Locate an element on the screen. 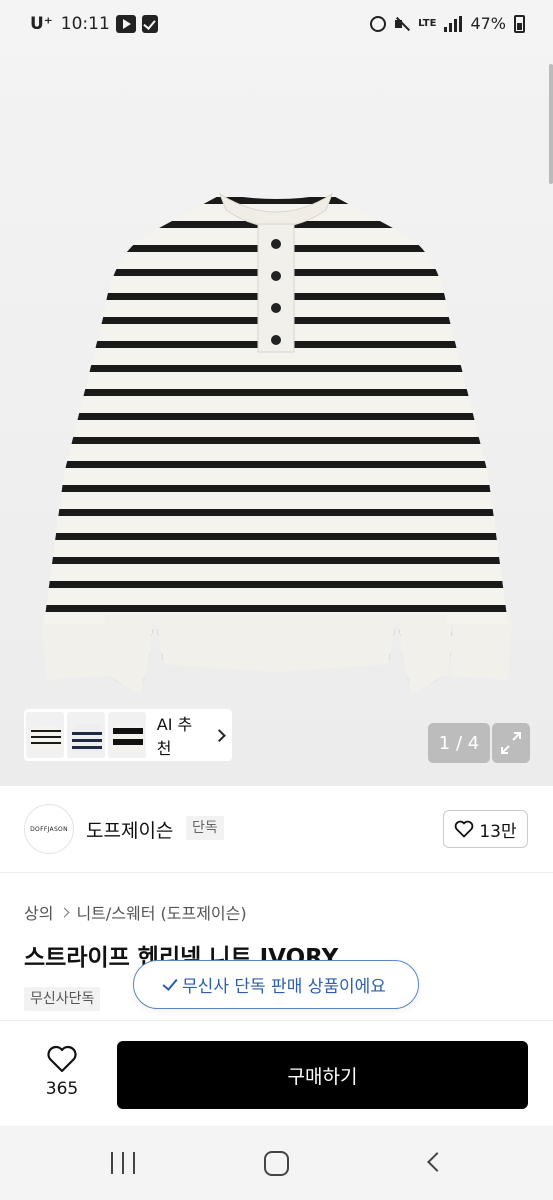 This screenshot has width=553, height=1200. ai-recommend-button: AI 추천 is located at coordinates (128, 735).